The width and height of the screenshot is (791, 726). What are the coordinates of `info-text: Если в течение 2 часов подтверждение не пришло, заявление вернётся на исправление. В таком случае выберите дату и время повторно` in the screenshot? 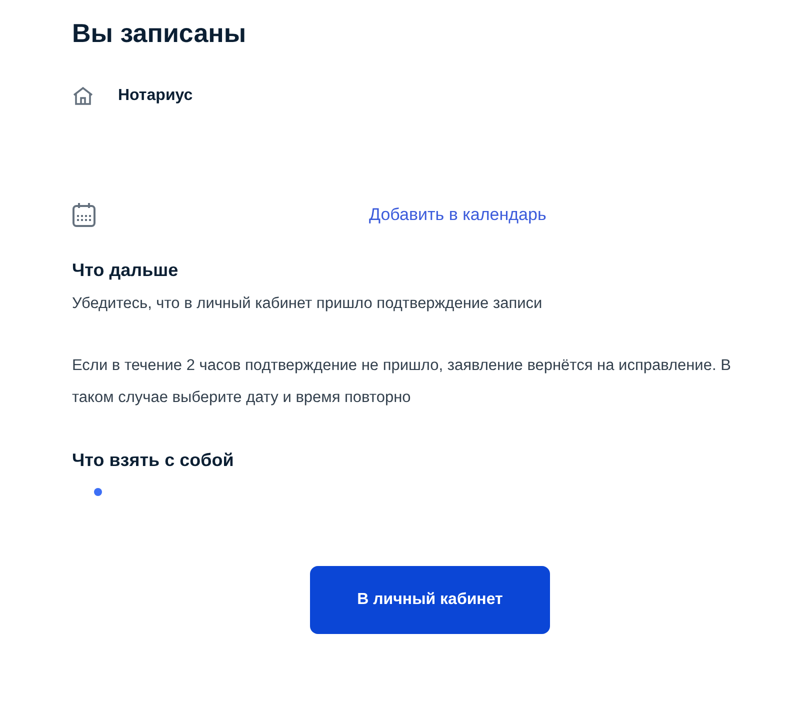 It's located at (402, 382).